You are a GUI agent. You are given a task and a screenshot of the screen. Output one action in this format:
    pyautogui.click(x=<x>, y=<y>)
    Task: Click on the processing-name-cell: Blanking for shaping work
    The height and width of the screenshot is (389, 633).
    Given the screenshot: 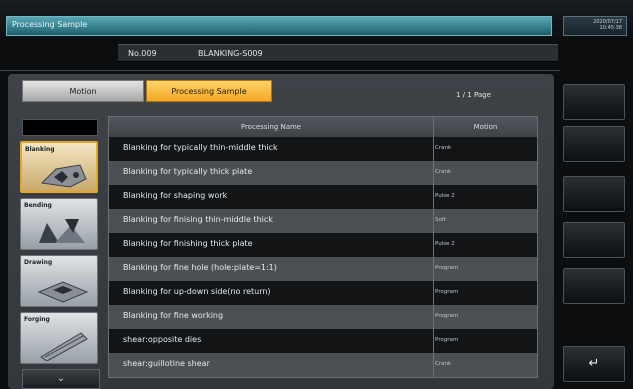 What is the action you would take?
    pyautogui.click(x=175, y=195)
    